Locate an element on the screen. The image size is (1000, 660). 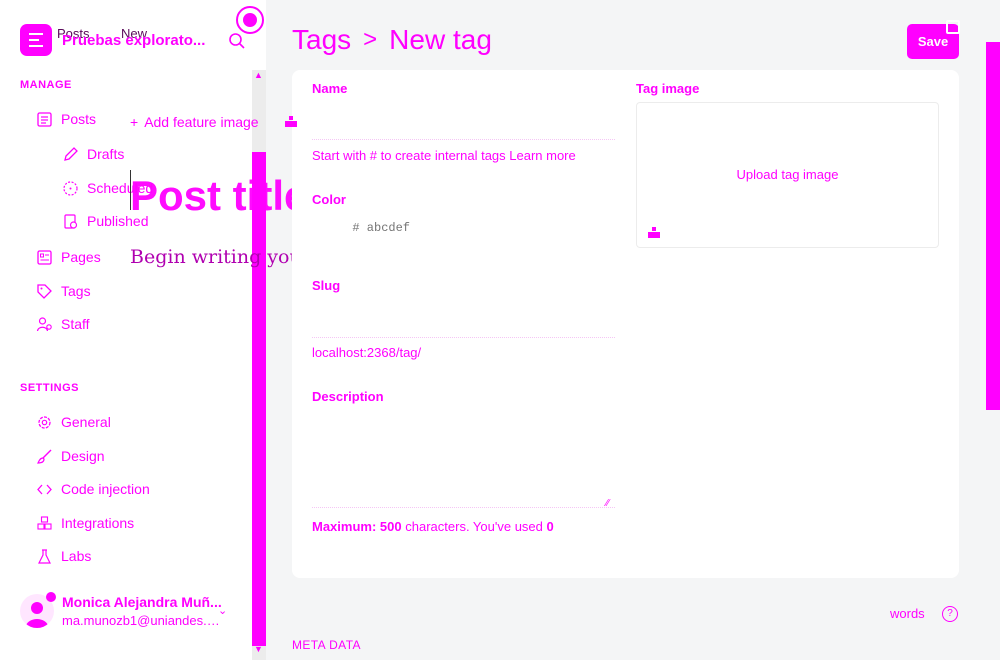
sidebar-item-drafts: Drafts is located at coordinates (93, 154).